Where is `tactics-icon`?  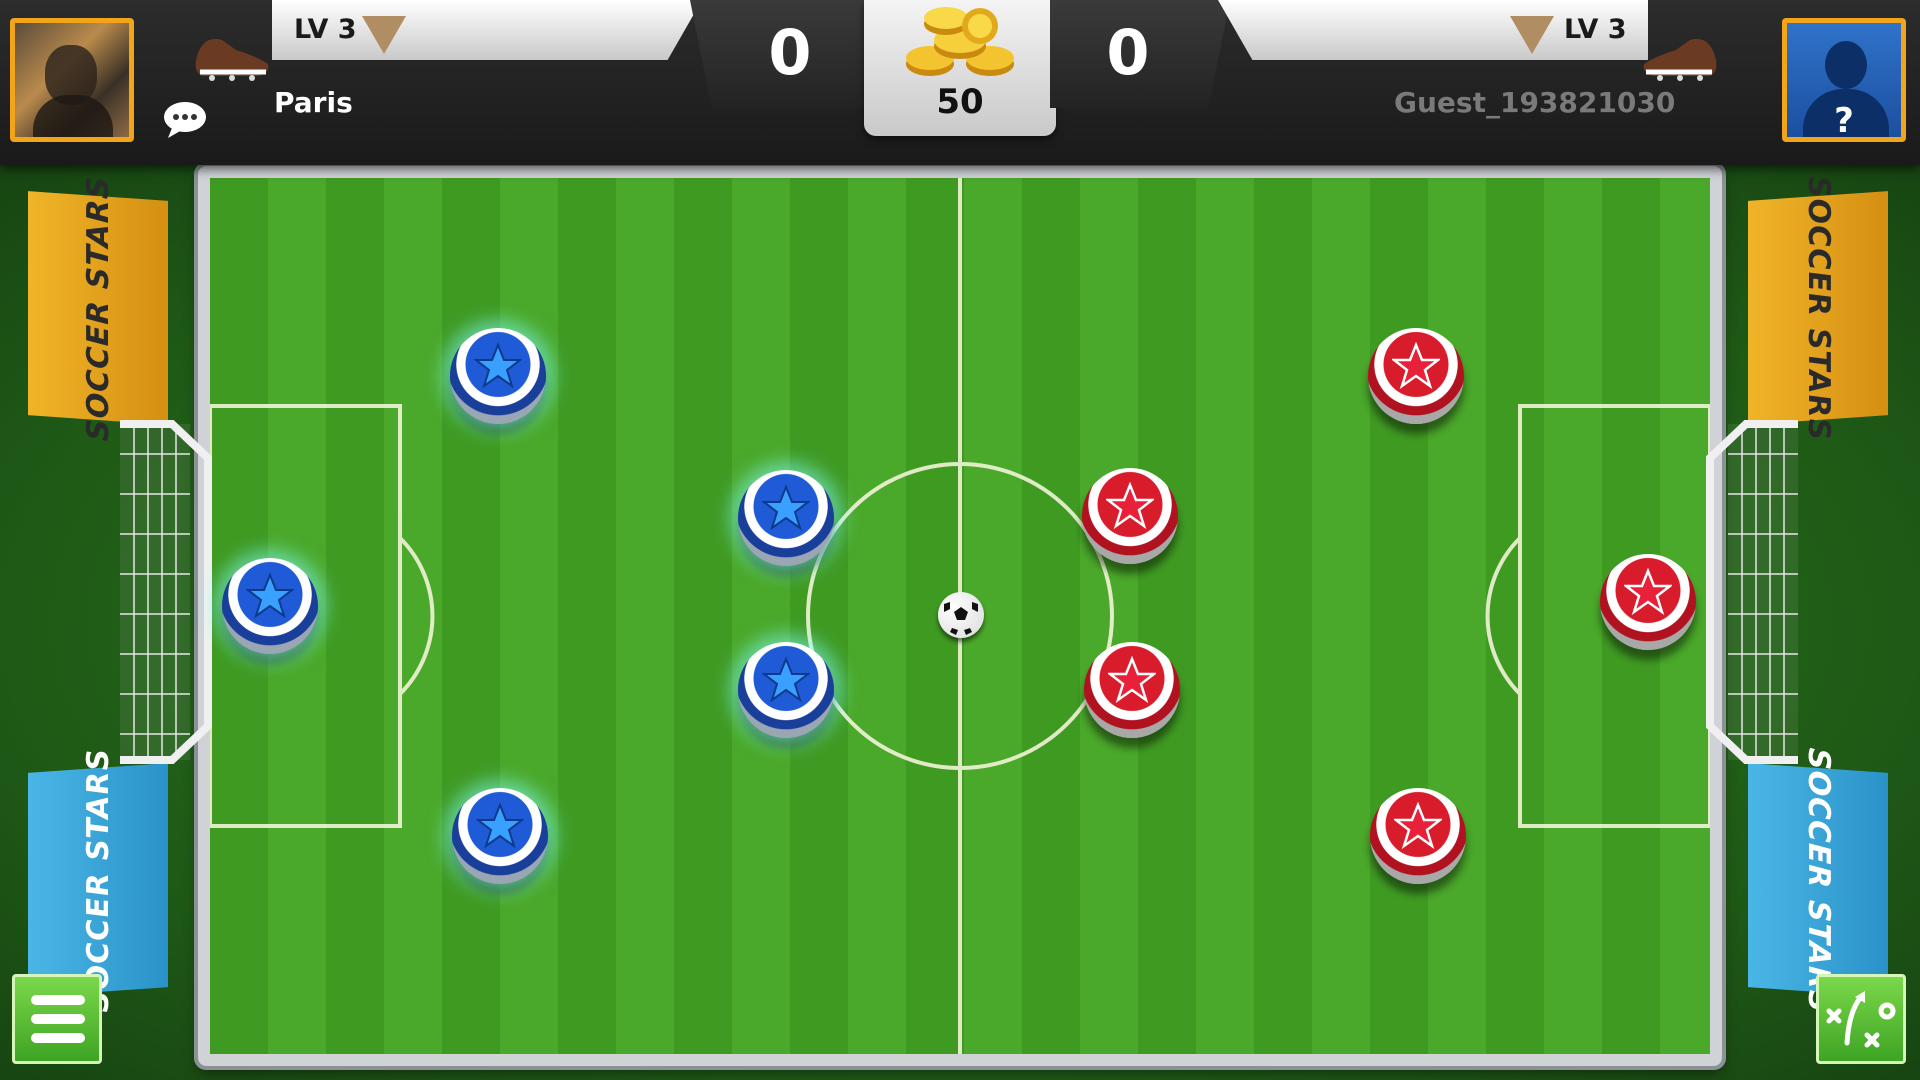 tactics-icon is located at coordinates (1861, 1019).